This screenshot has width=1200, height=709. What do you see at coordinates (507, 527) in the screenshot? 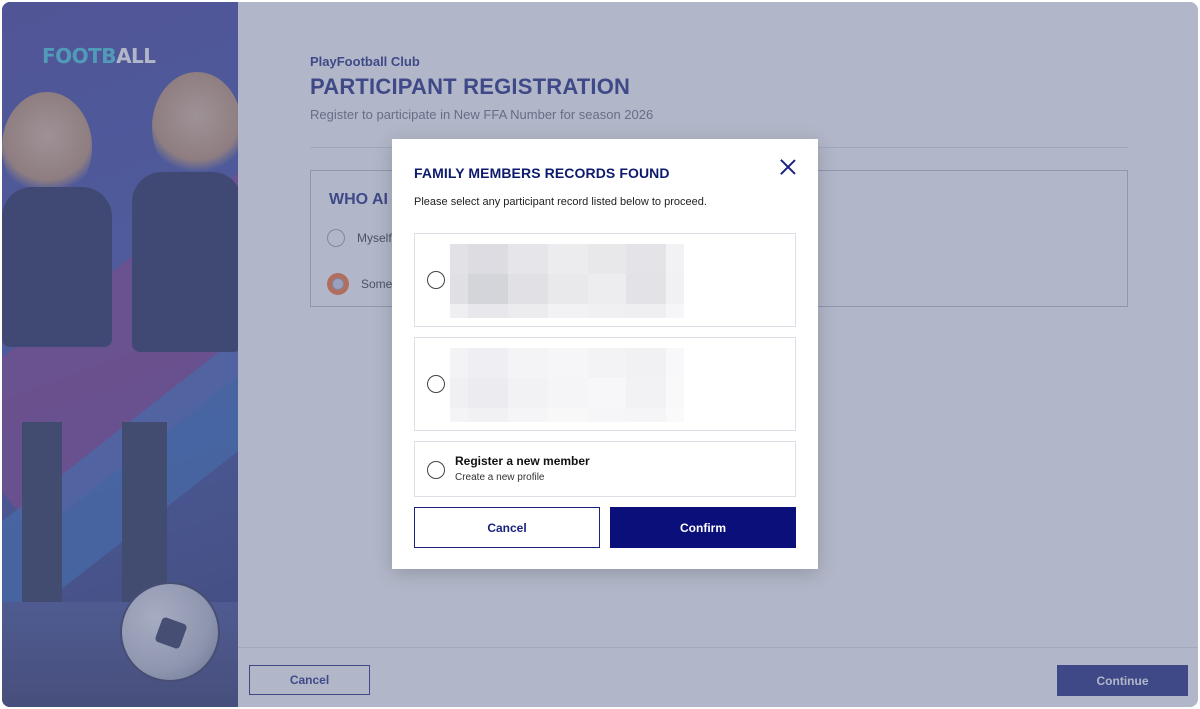
I see `modal-cancel-button: Cancel` at bounding box center [507, 527].